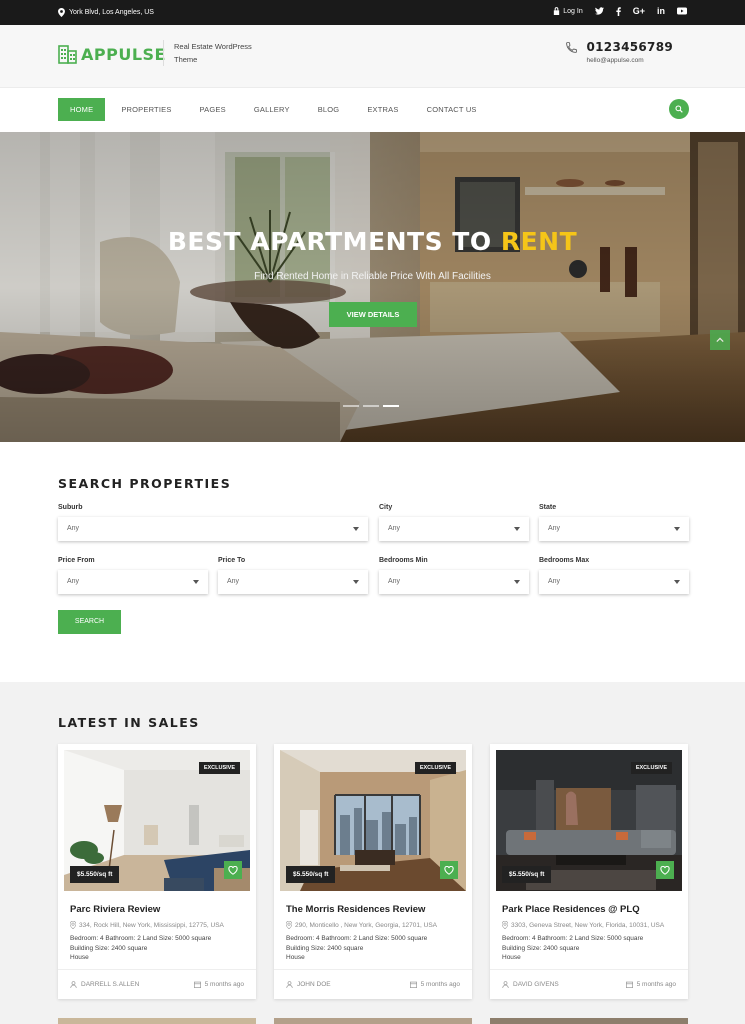 The width and height of the screenshot is (745, 1024). I want to click on bedrooms-max-value: Any, so click(554, 581).